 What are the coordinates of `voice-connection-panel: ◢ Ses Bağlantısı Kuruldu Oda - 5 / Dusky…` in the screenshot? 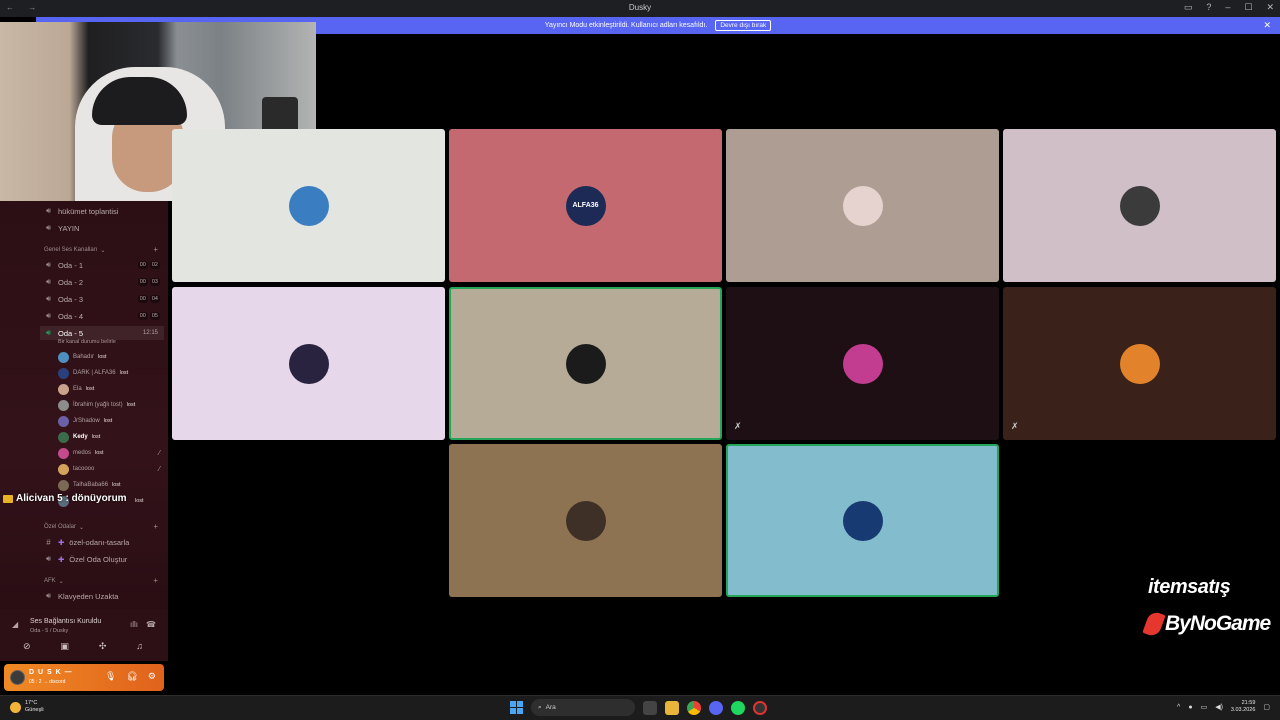 It's located at (84, 635).